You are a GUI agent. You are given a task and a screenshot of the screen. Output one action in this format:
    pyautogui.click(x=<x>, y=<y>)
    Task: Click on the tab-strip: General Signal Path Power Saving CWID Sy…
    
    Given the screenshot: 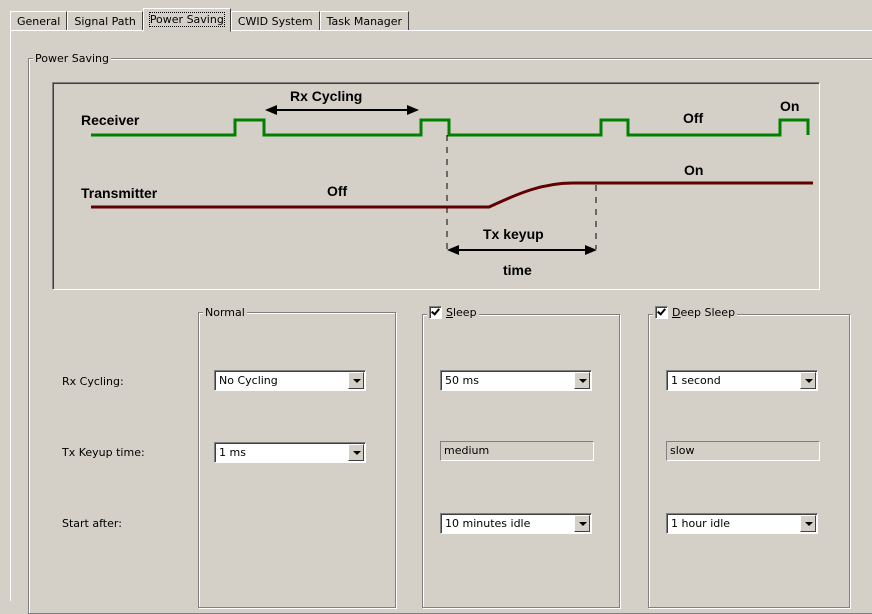 What is the action you would take?
    pyautogui.click(x=210, y=20)
    